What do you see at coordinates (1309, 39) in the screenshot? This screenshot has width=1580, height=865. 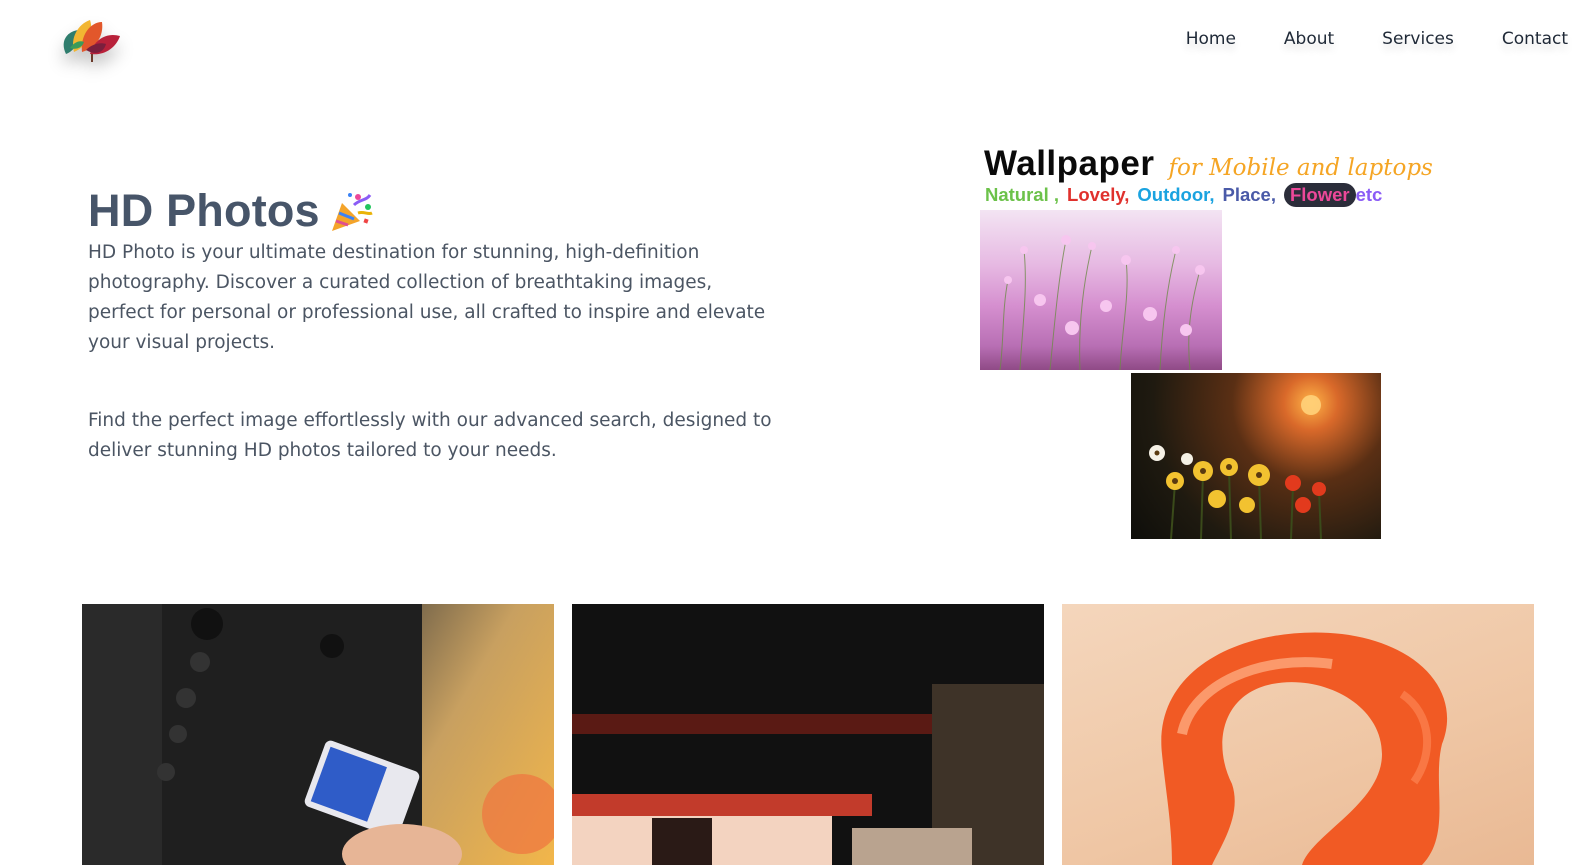 I see `nav-about: About` at bounding box center [1309, 39].